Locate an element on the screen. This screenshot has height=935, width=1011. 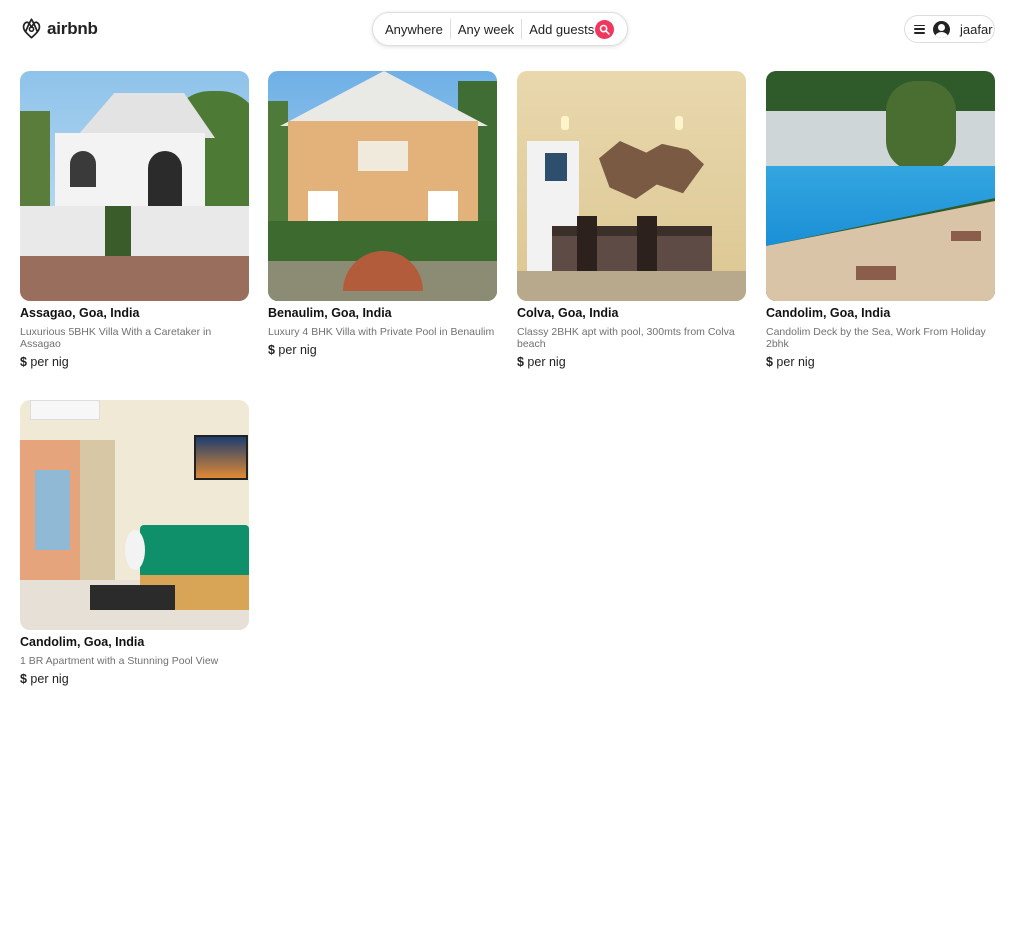
hamburger-menu-icon is located at coordinates (919, 29).